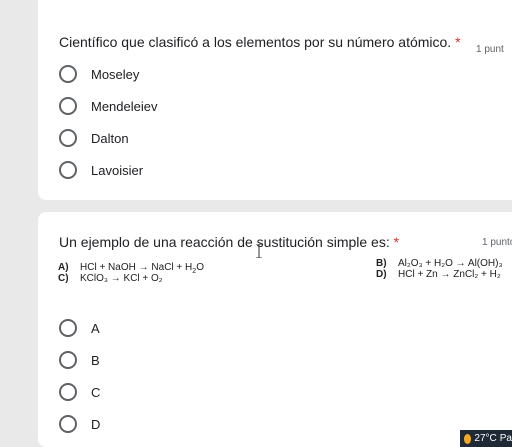 This screenshot has height=447, width=512. I want to click on reaction-c: C) KClO₃ → KCl + O₂, so click(110, 278).